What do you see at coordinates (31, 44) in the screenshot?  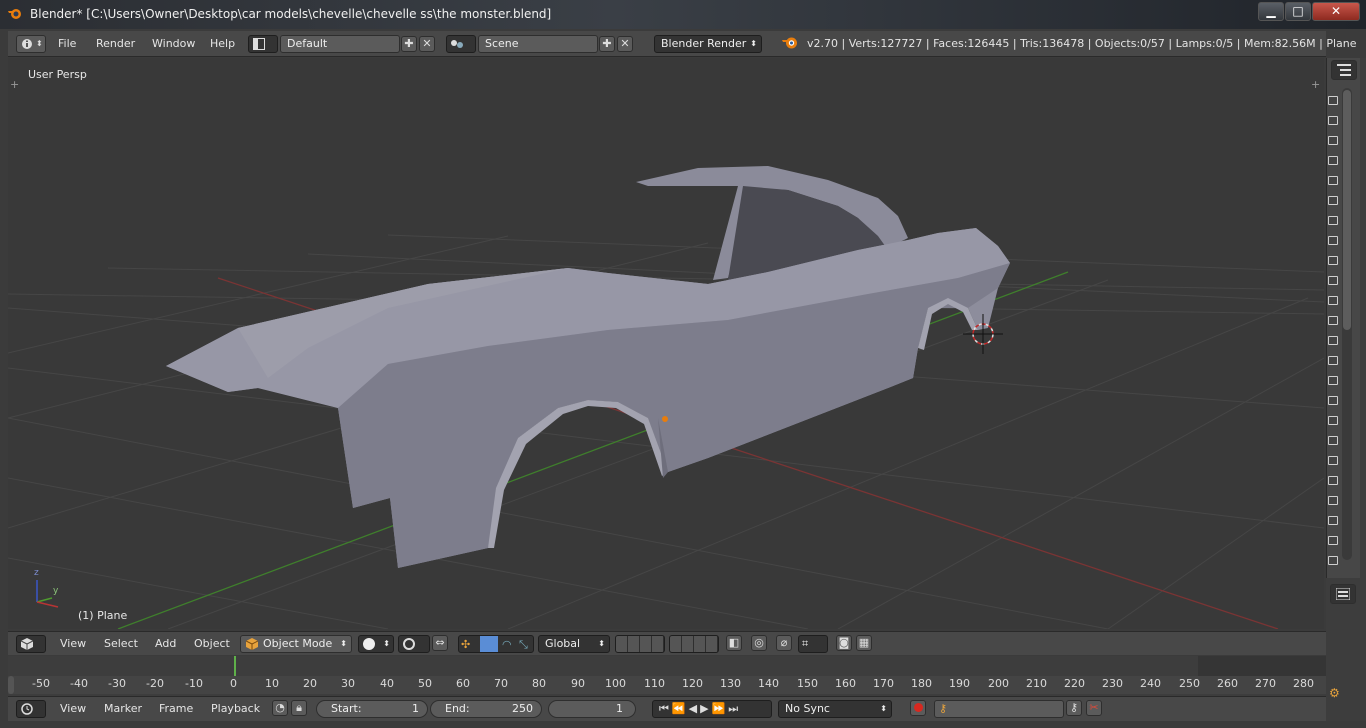 I see `editor-type-button: ⬍` at bounding box center [31, 44].